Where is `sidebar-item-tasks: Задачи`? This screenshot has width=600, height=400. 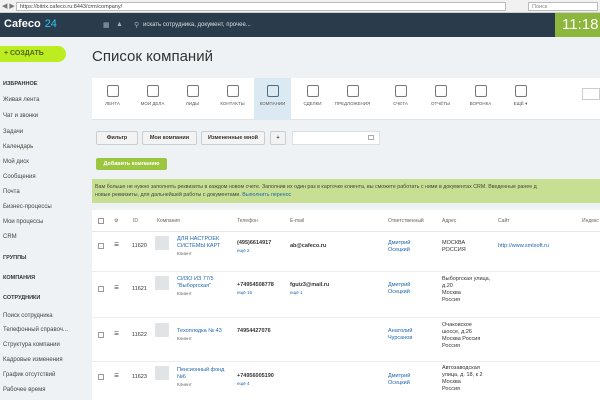 sidebar-item-tasks: Задачи is located at coordinates (13, 132).